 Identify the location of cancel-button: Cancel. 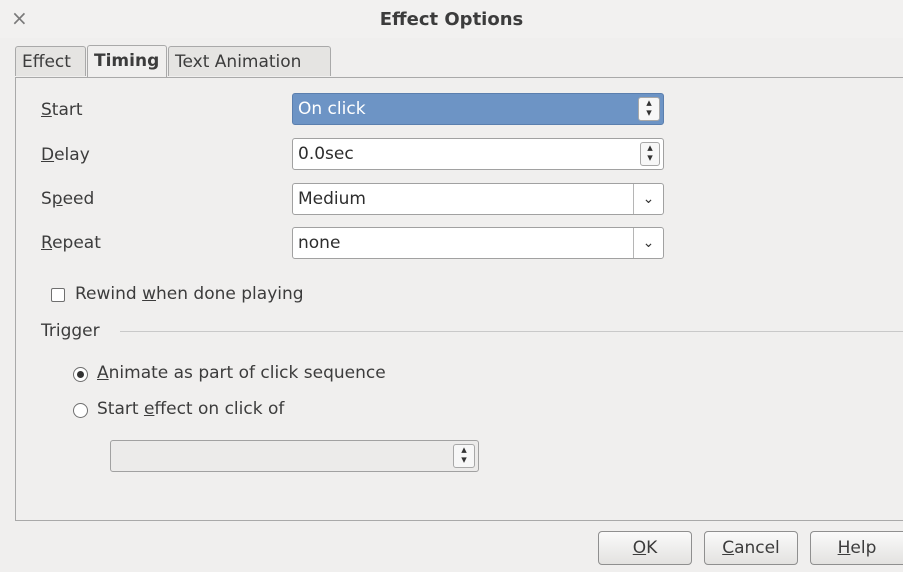
(751, 548).